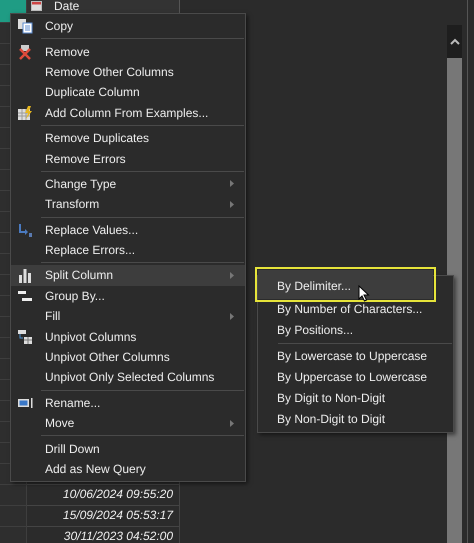 This screenshot has height=543, width=474. Describe the element at coordinates (67, 6) in the screenshot. I see `column-header-label: Date` at that location.